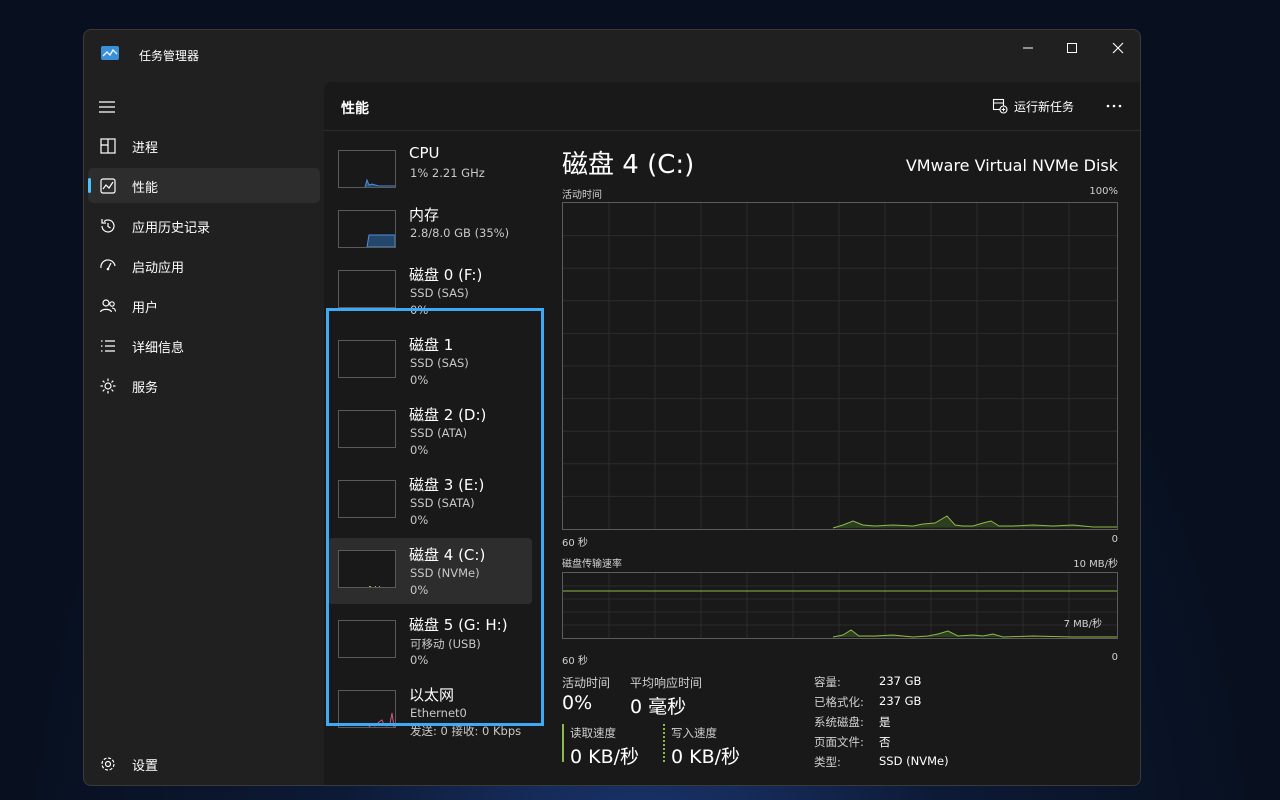 The image size is (1280, 800). Describe the element at coordinates (424, 215) in the screenshot. I see `resource-name: 内存` at that location.